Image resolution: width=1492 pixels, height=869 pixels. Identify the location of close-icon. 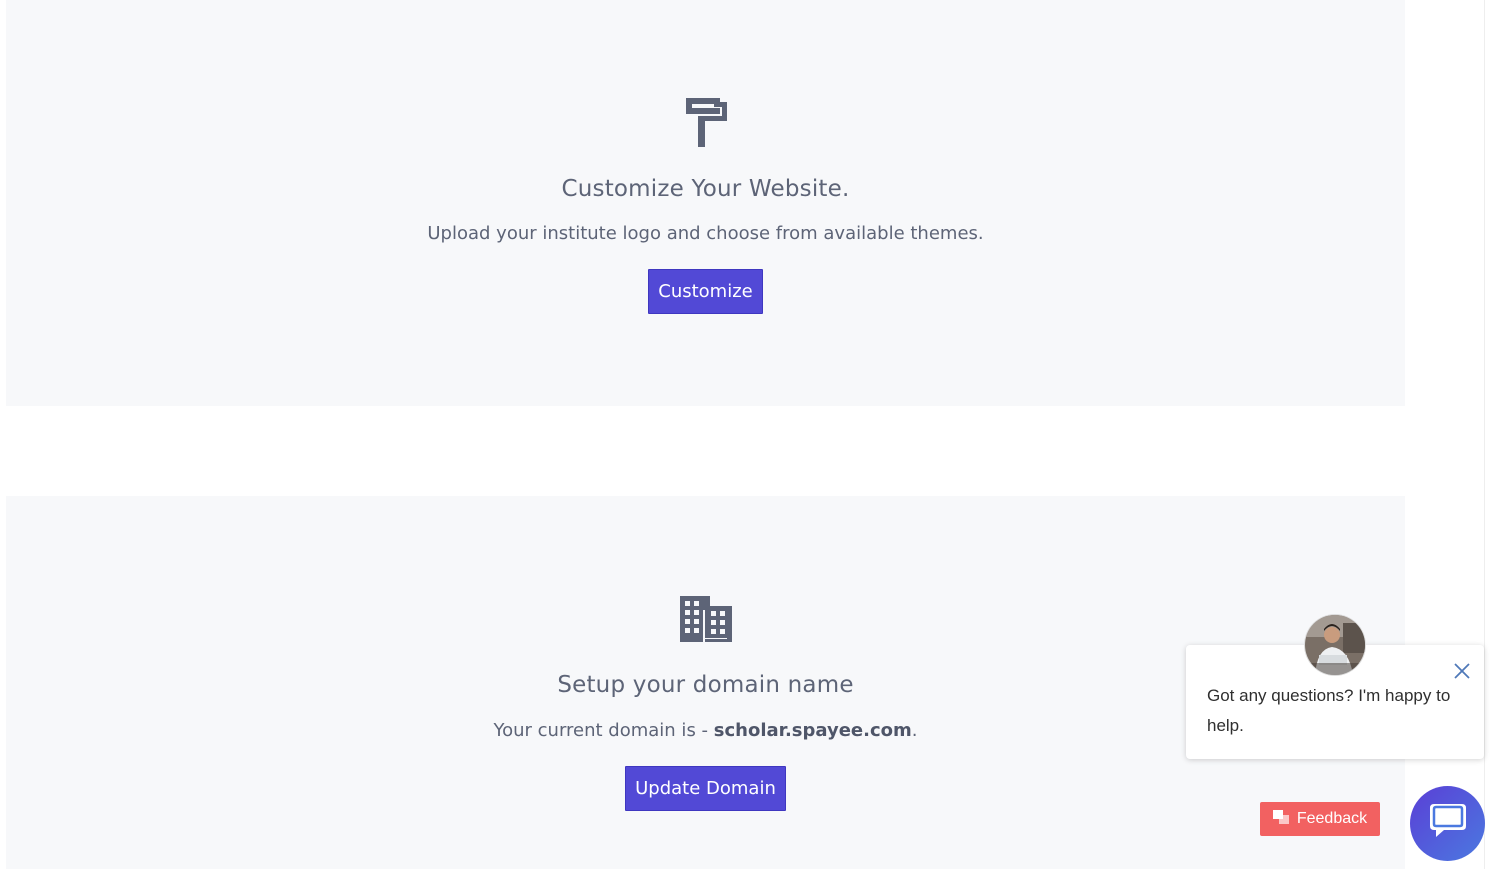
(1462, 671).